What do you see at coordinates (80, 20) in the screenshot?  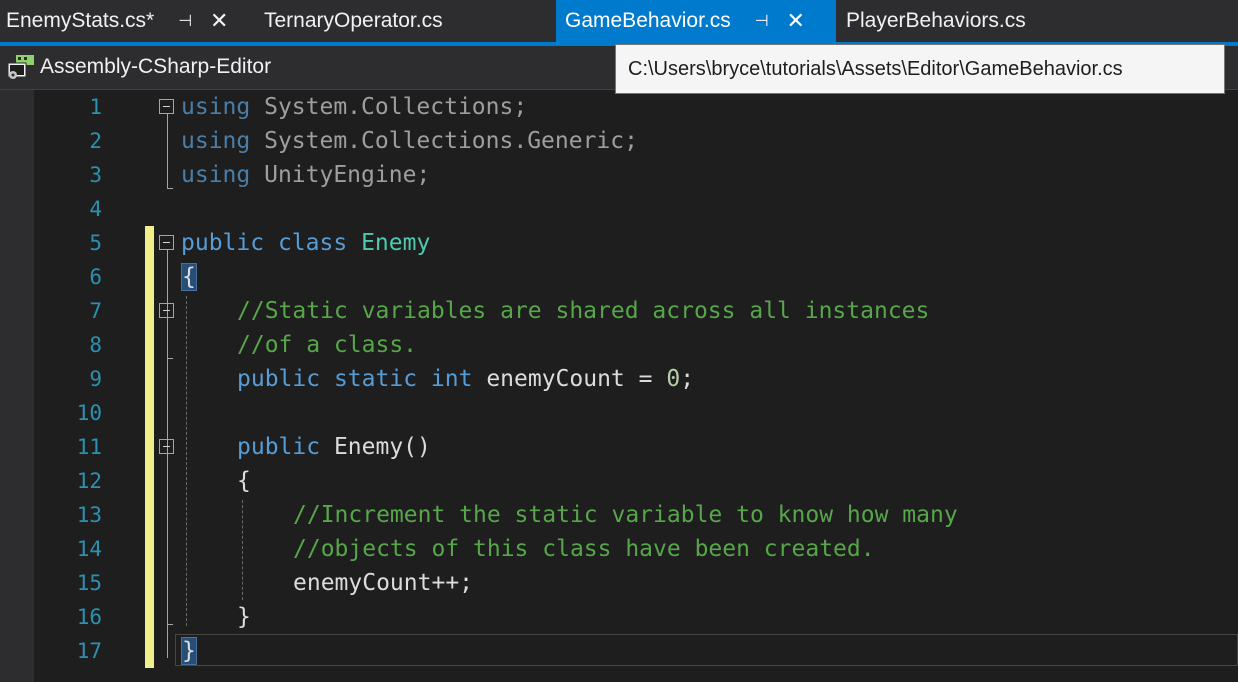 I see `tab-label: EnemyStats.cs*` at bounding box center [80, 20].